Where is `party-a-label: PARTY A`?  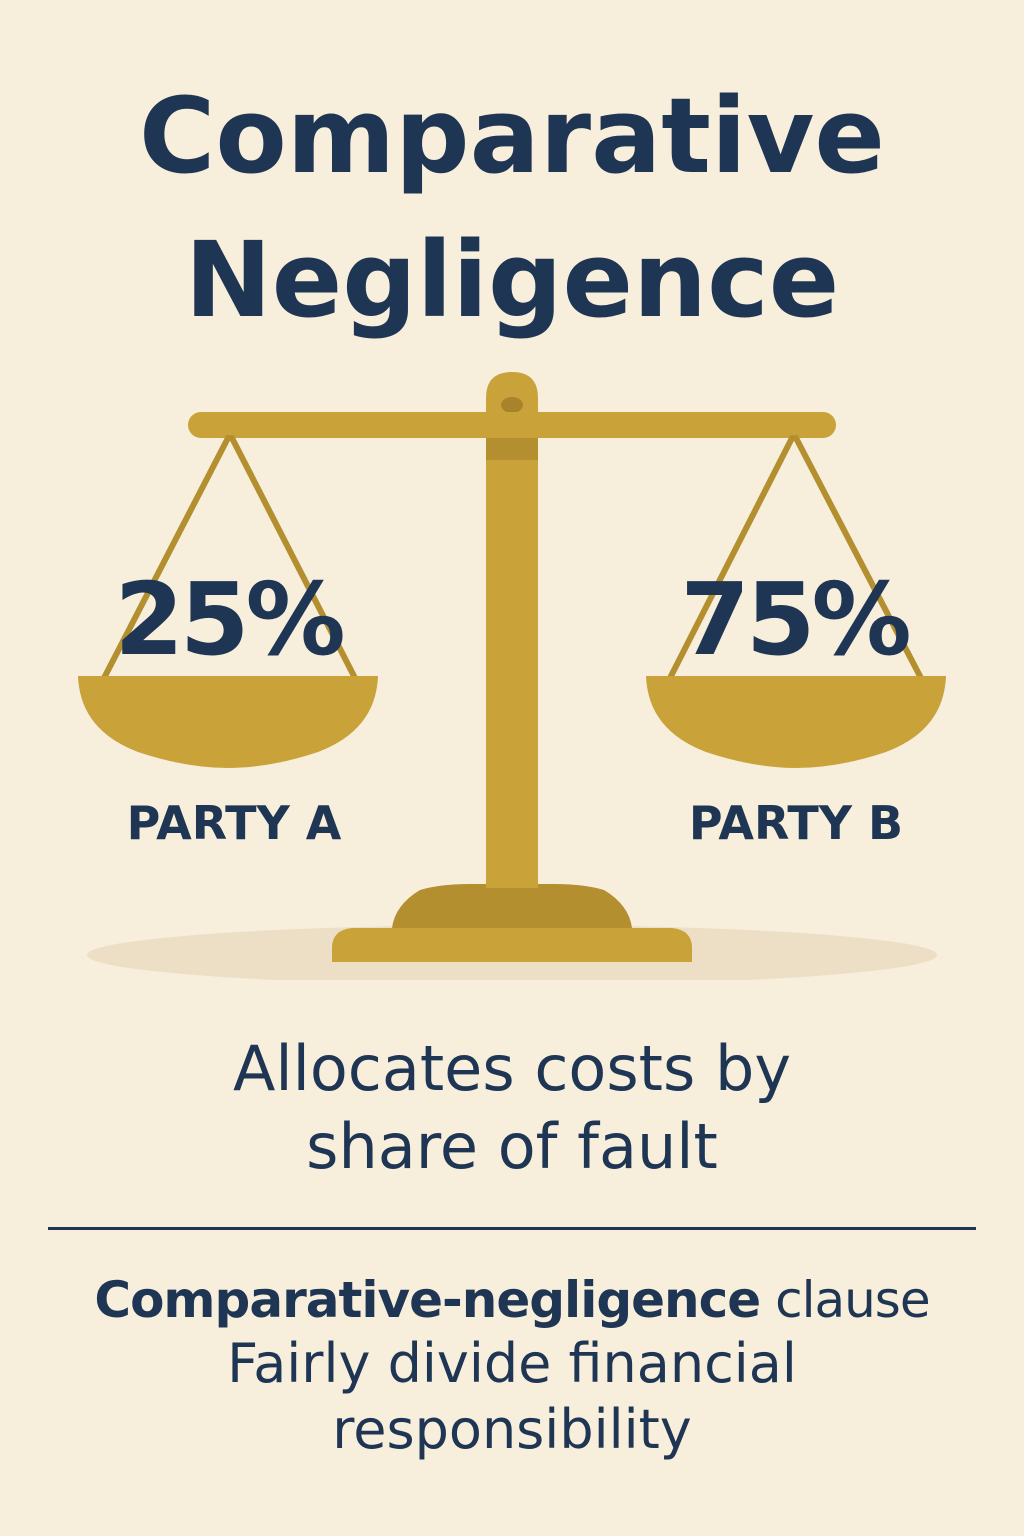
party-a-label: PARTY A is located at coordinates (234, 823).